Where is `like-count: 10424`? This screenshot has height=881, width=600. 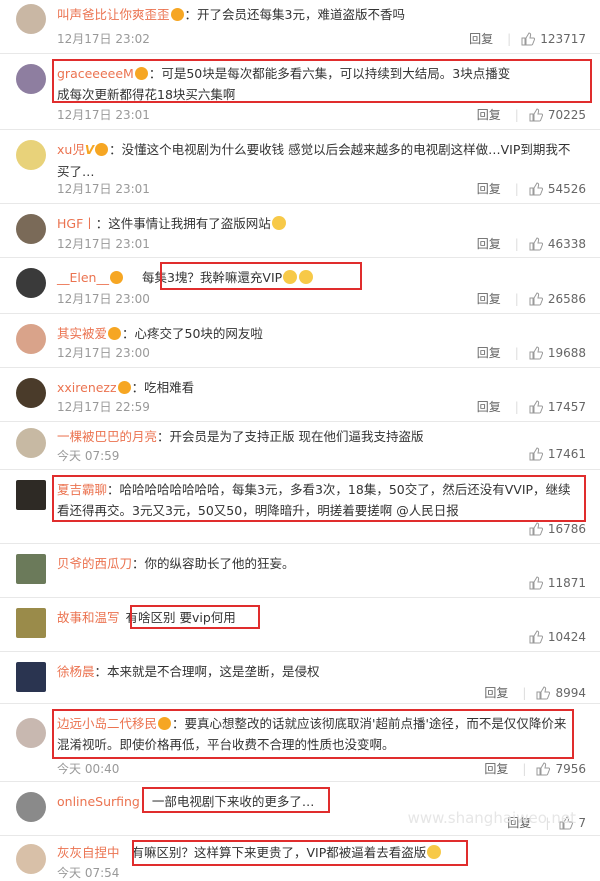 like-count: 10424 is located at coordinates (566, 637).